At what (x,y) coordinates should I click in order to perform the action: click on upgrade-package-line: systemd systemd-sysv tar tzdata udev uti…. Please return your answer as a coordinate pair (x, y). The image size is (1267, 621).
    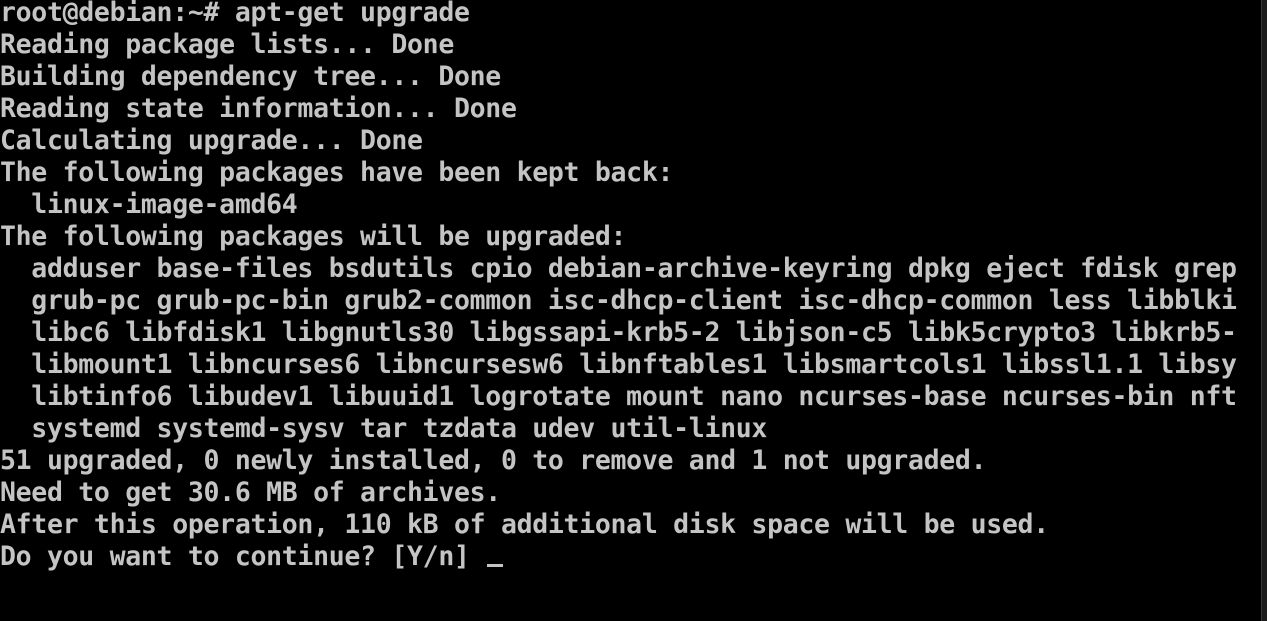
    Looking at the image, I should click on (384, 428).